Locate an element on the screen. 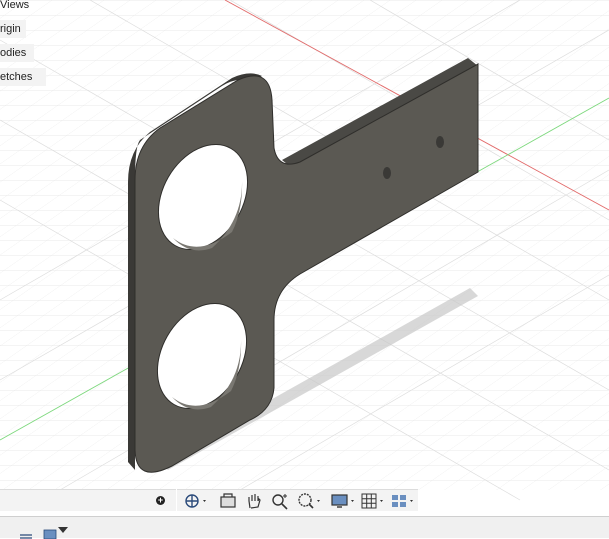 This screenshot has height=539, width=609. look-at-icon is located at coordinates (228, 501).